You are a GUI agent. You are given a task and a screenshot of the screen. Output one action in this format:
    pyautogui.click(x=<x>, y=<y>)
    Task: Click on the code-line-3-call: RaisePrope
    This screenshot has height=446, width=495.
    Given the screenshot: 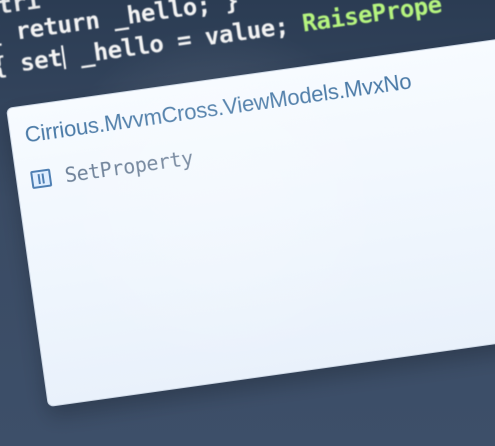 What is the action you would take?
    pyautogui.click(x=372, y=19)
    